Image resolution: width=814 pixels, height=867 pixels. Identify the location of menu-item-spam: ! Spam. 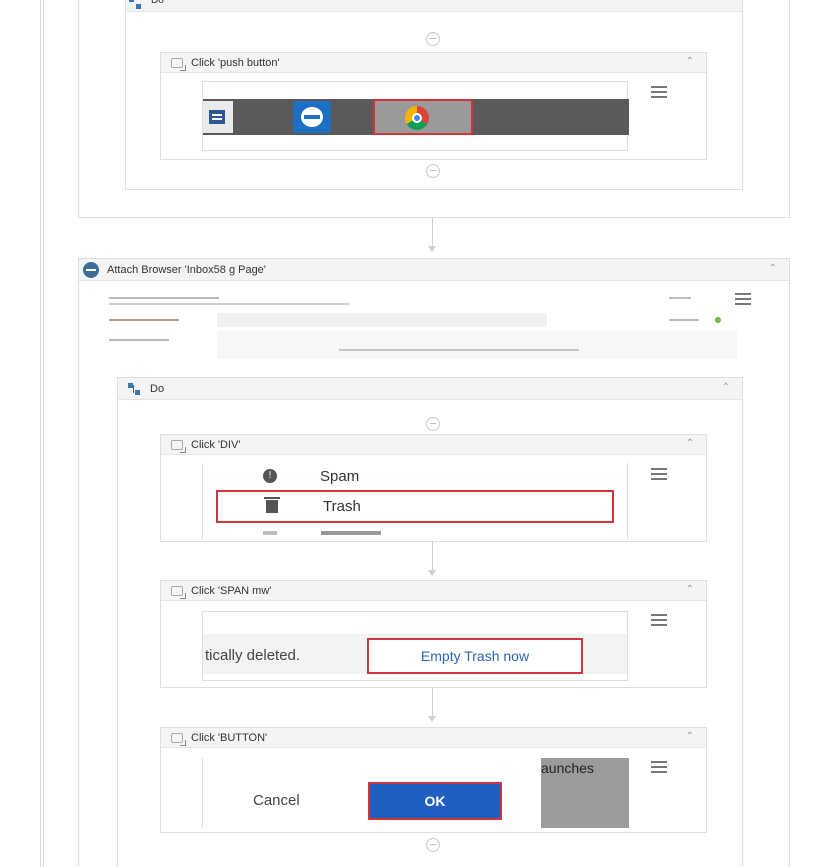
(413, 476).